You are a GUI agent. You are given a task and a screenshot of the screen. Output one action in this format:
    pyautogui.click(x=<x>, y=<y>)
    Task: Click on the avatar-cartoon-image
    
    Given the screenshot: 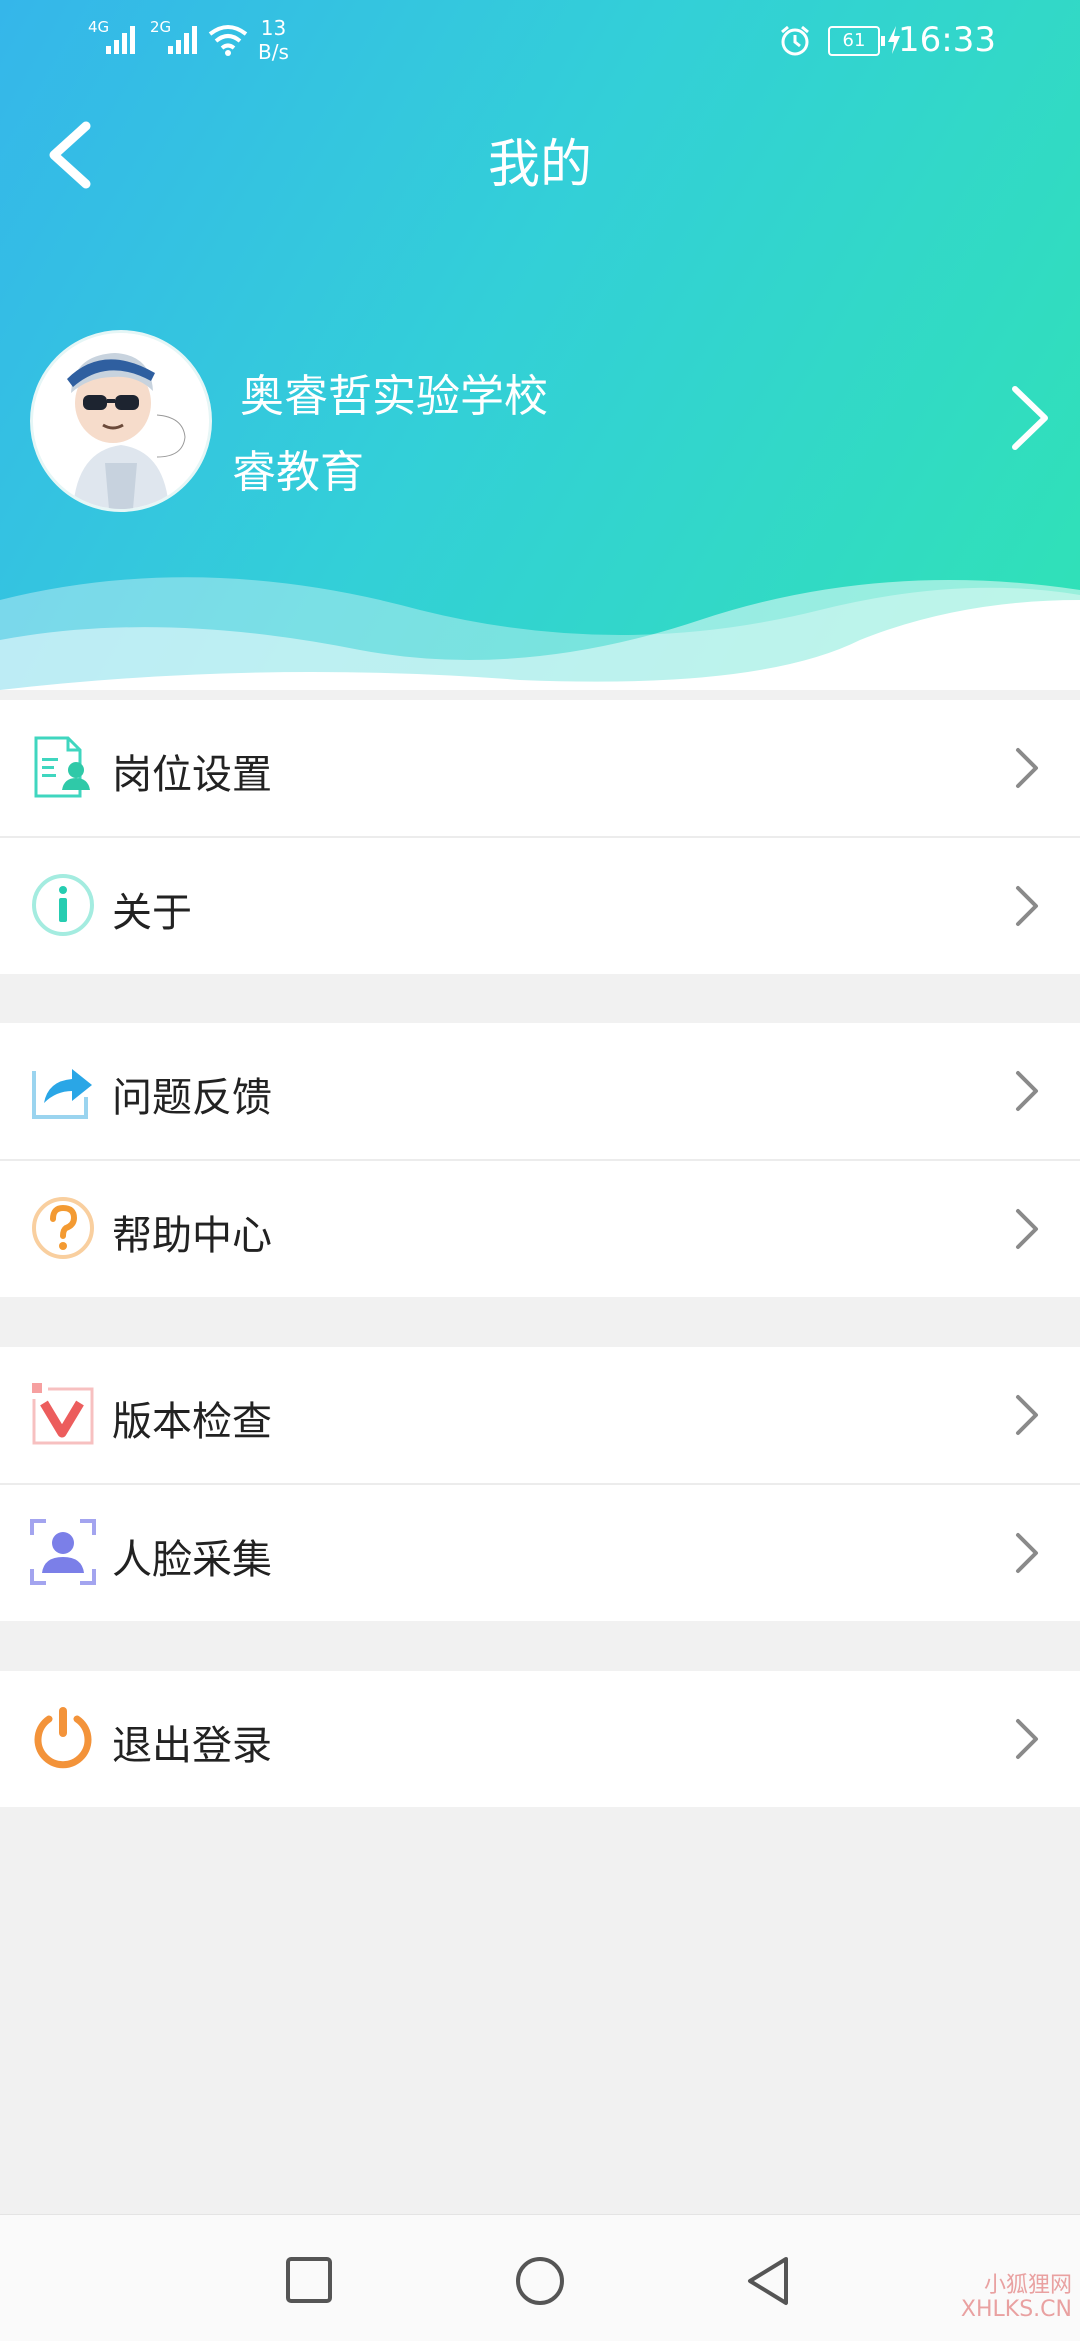 What is the action you would take?
    pyautogui.click(x=121, y=421)
    